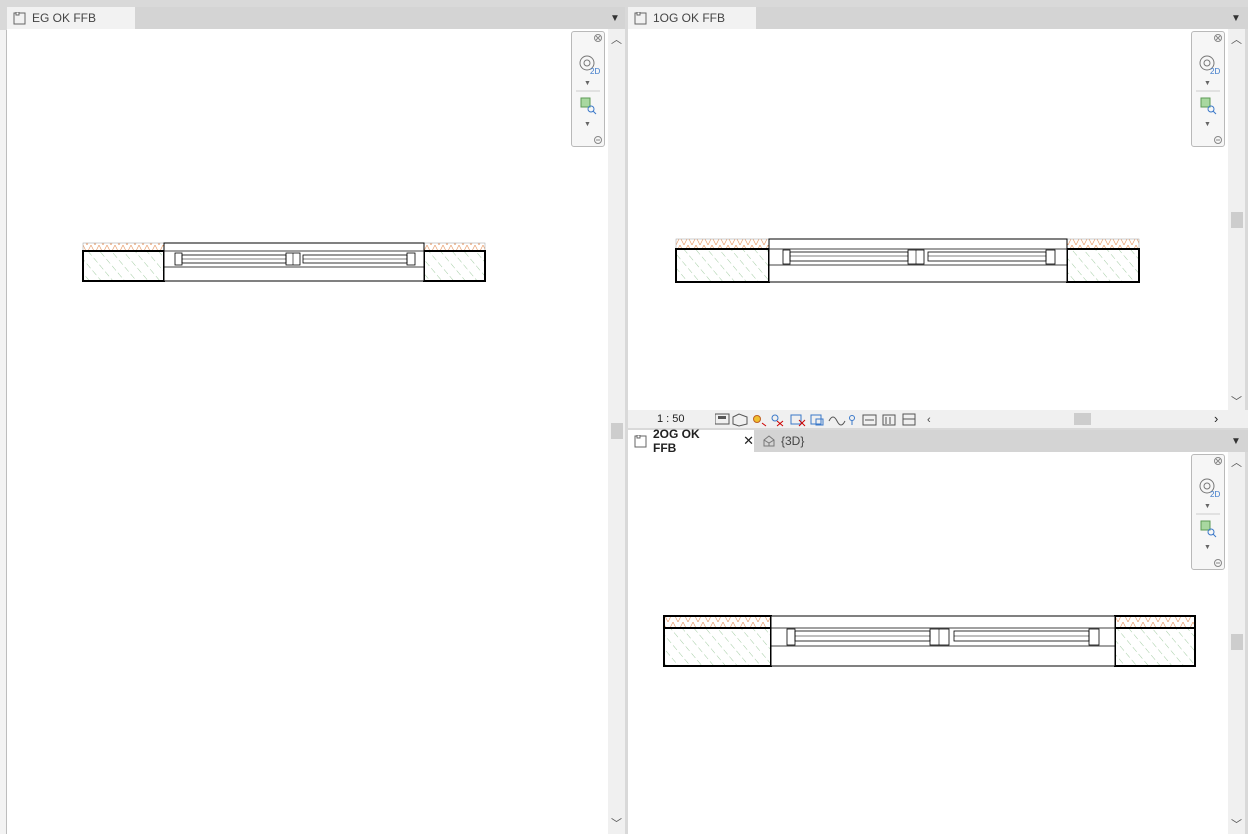 The height and width of the screenshot is (834, 1248). I want to click on tab-label: 1OG OK FFB, so click(689, 18).